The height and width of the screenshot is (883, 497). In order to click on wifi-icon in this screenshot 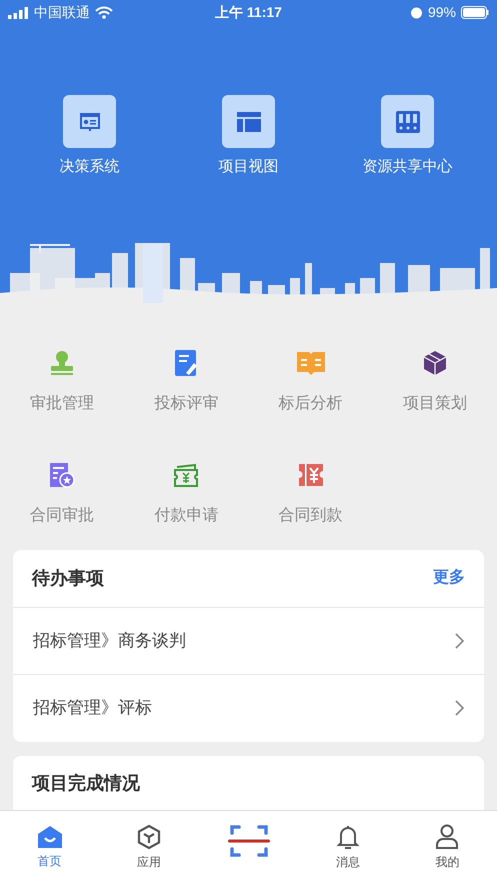, I will do `click(104, 12)`.